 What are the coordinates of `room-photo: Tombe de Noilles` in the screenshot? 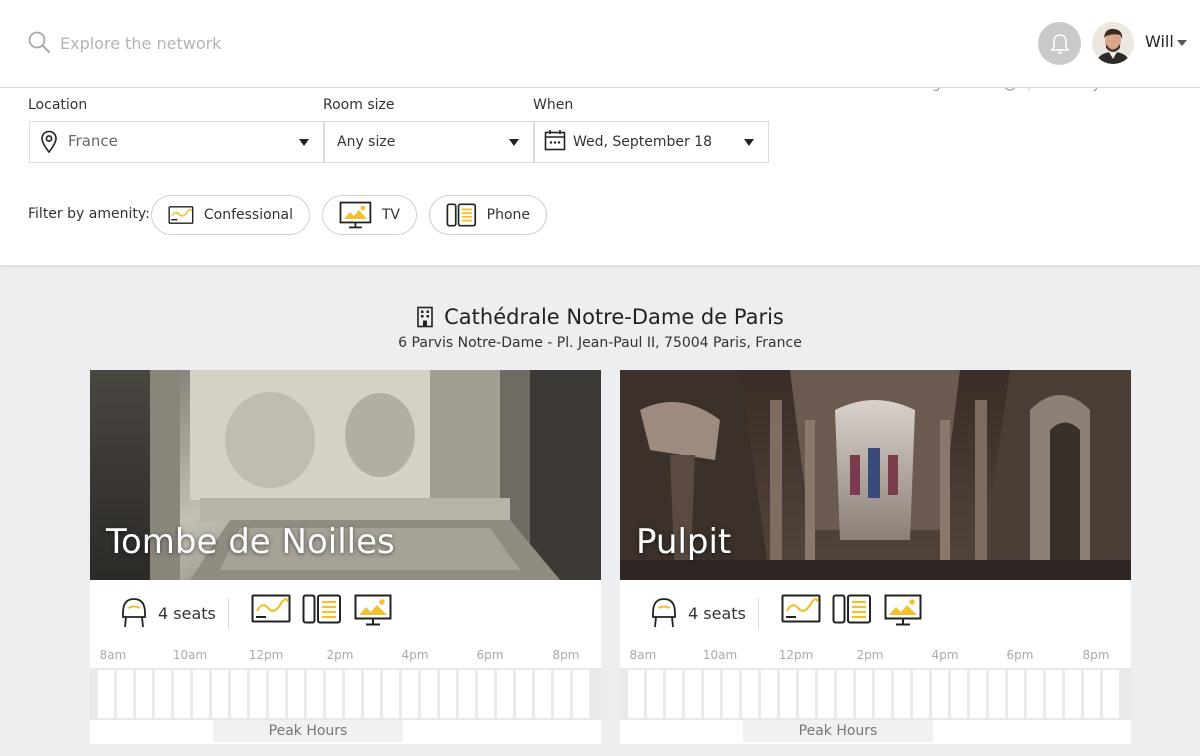 It's located at (345, 475).